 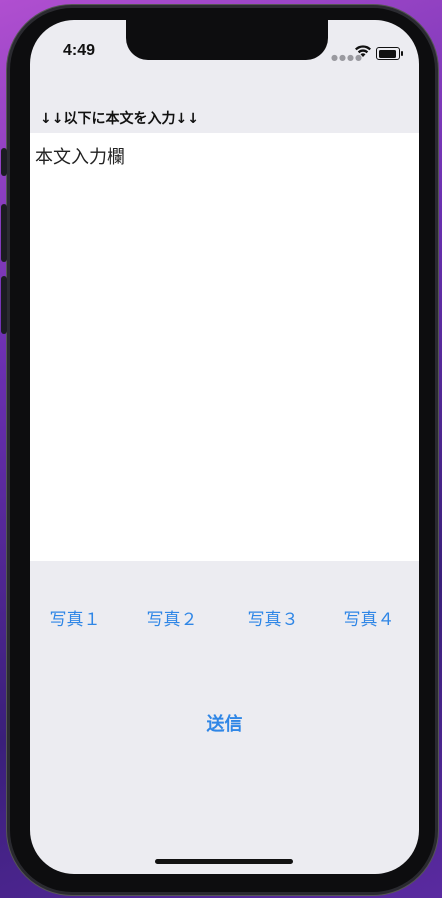 What do you see at coordinates (369, 617) in the screenshot?
I see `photo-4-button: 写真４` at bounding box center [369, 617].